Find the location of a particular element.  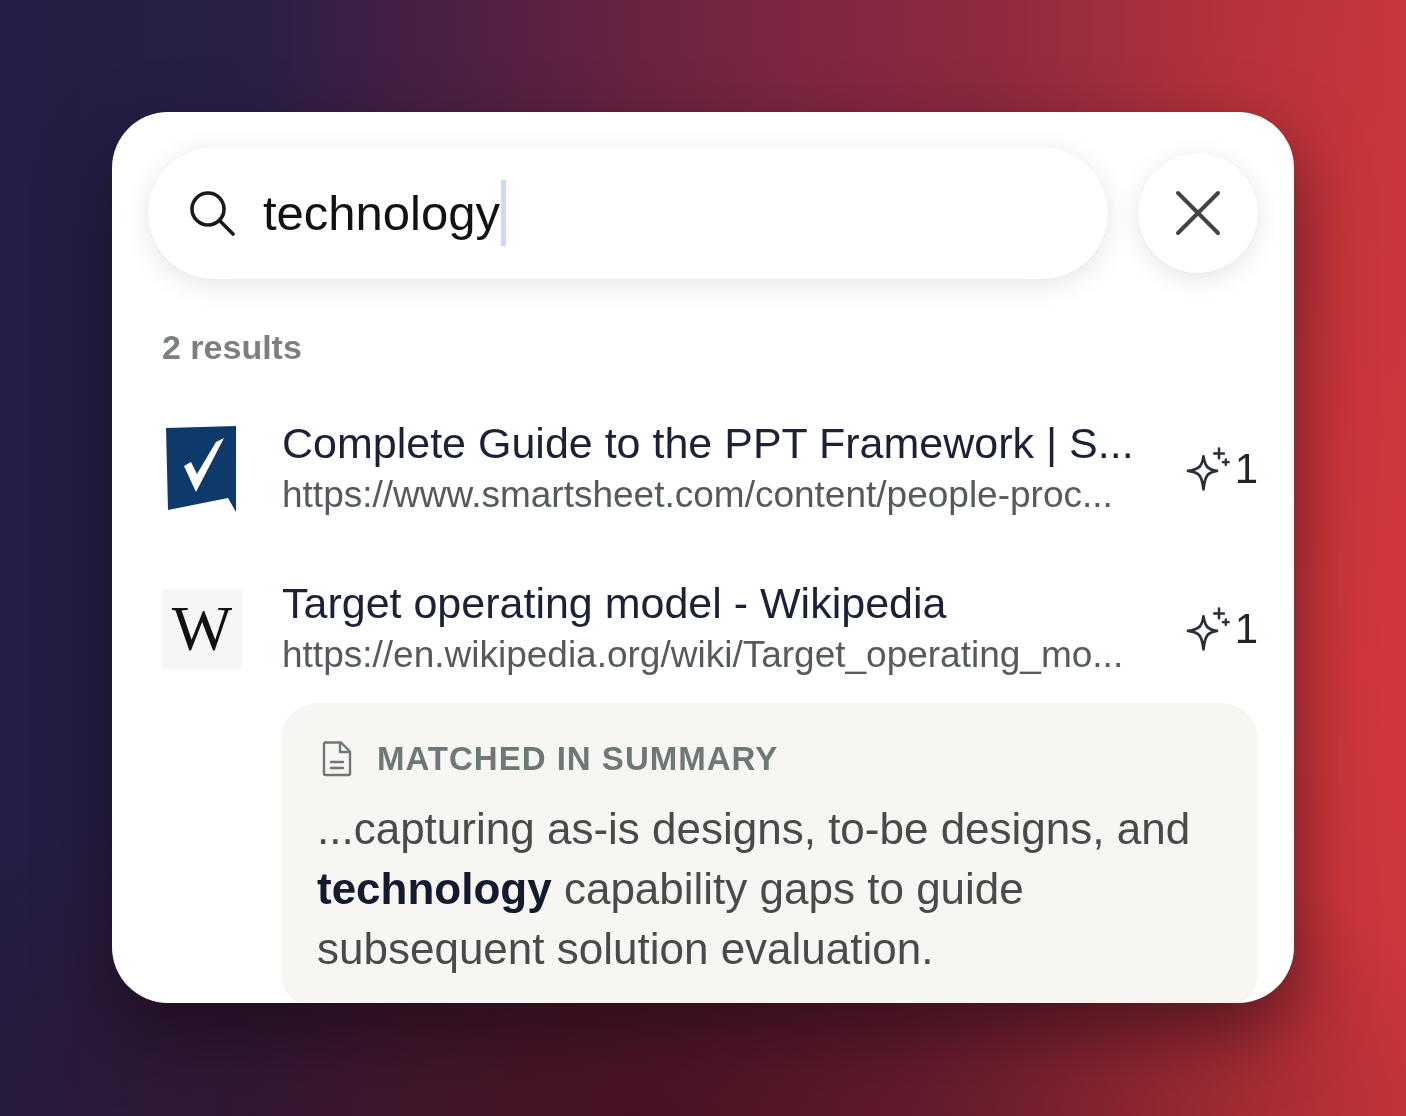

search-icon is located at coordinates (212, 213).